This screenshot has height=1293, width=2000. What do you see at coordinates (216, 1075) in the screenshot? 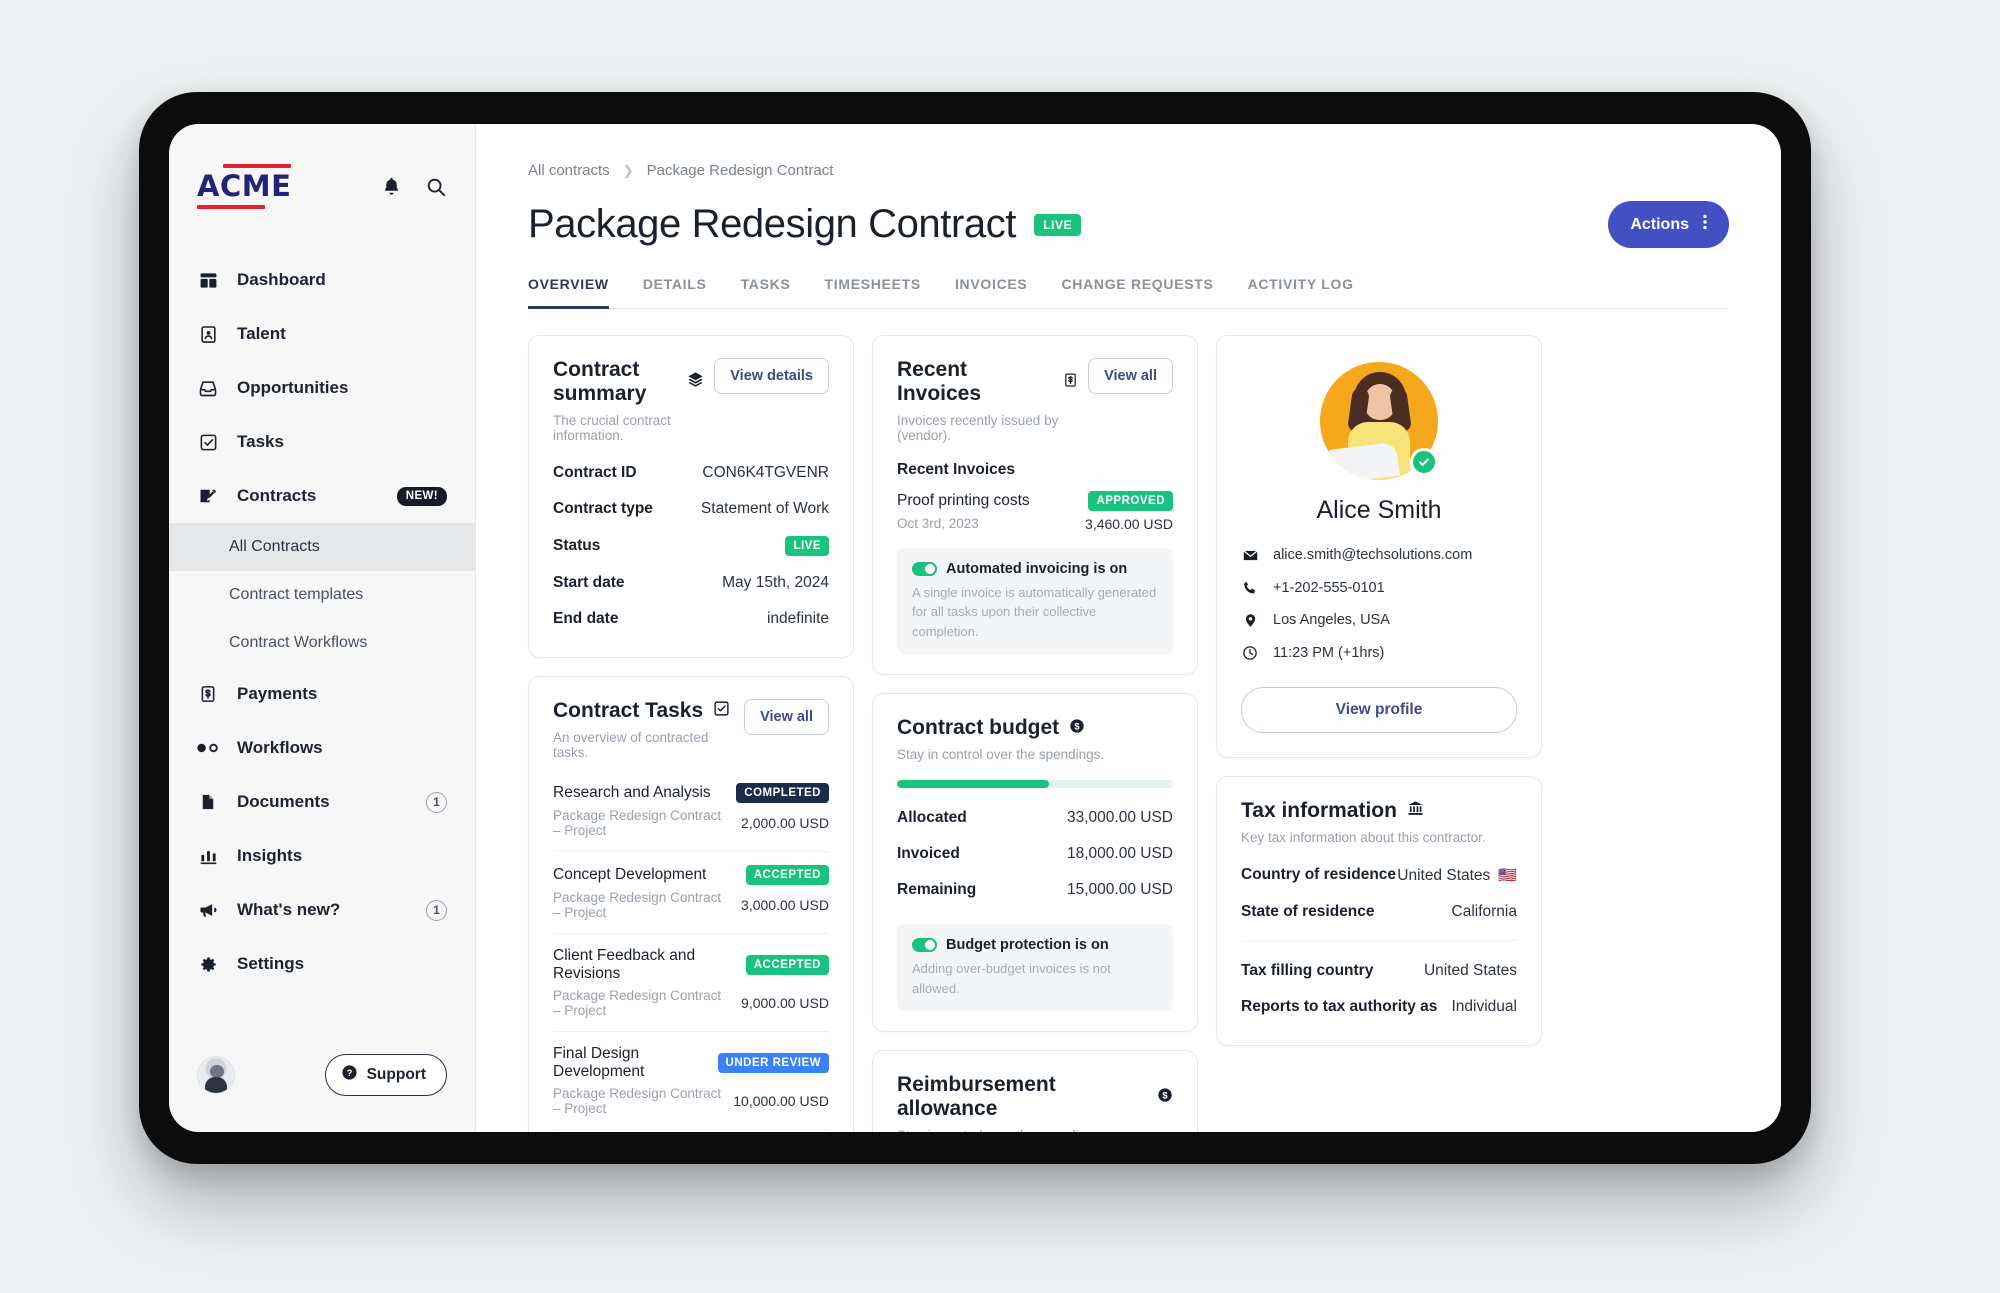
I see `avatar` at bounding box center [216, 1075].